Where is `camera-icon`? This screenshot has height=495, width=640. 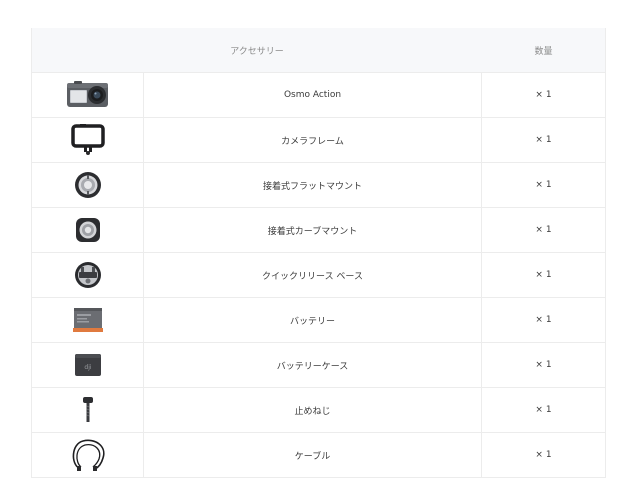 camera-icon is located at coordinates (88, 95).